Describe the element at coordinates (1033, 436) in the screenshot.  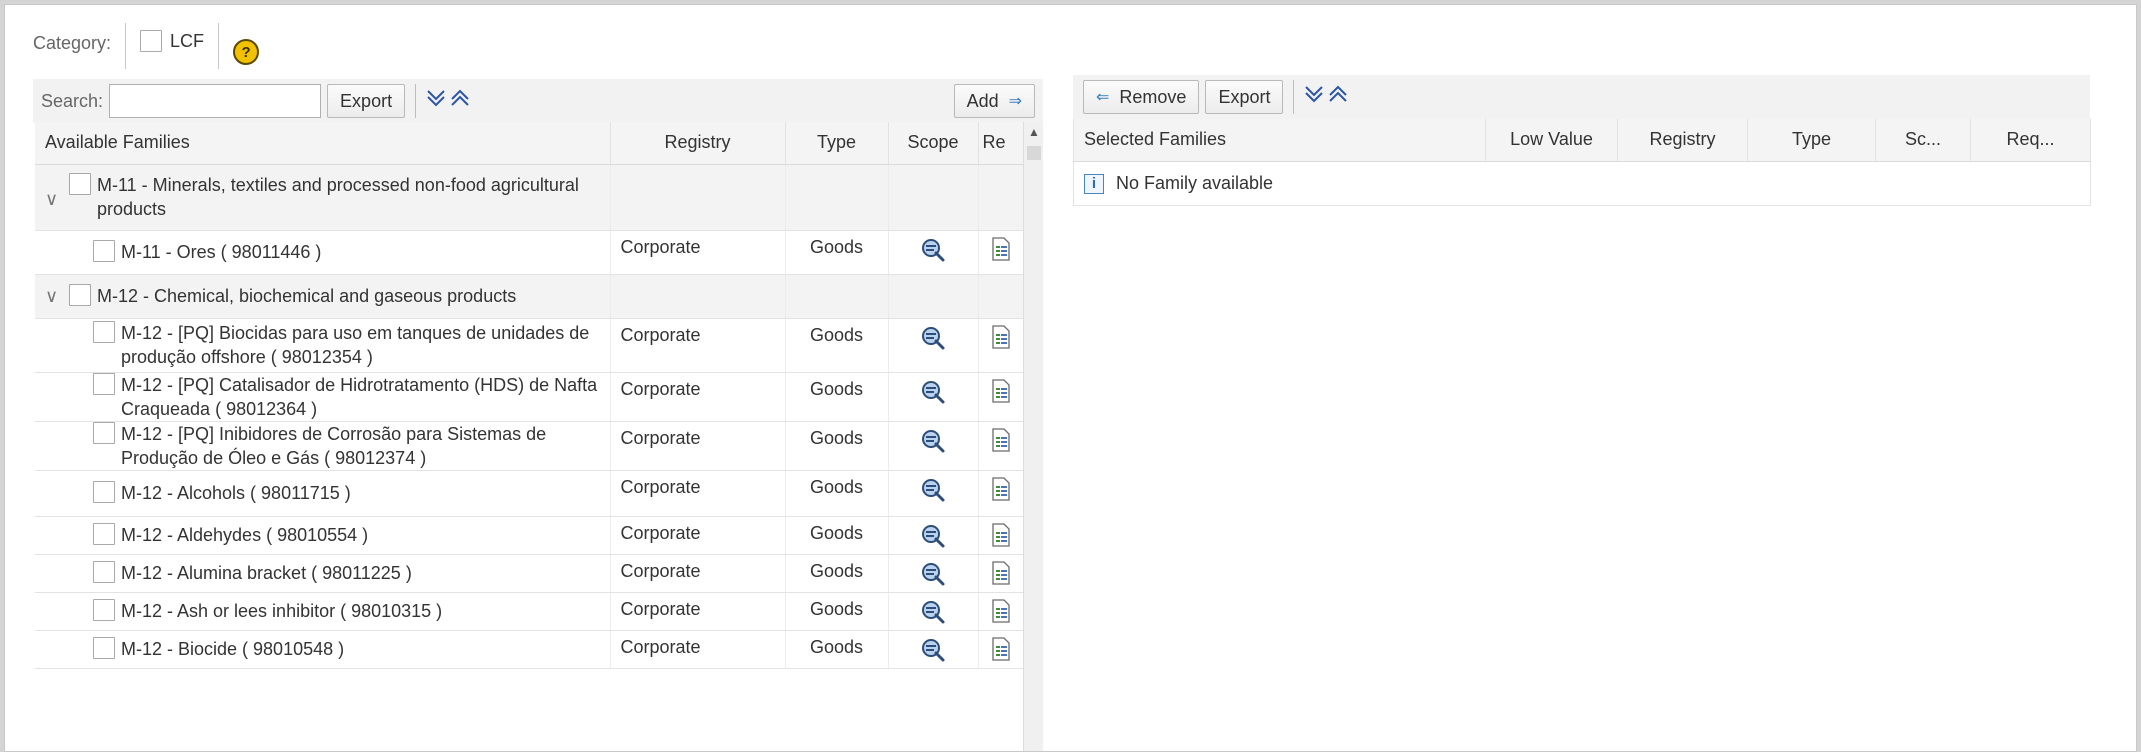
I see `table-scrollbar: ▲` at that location.